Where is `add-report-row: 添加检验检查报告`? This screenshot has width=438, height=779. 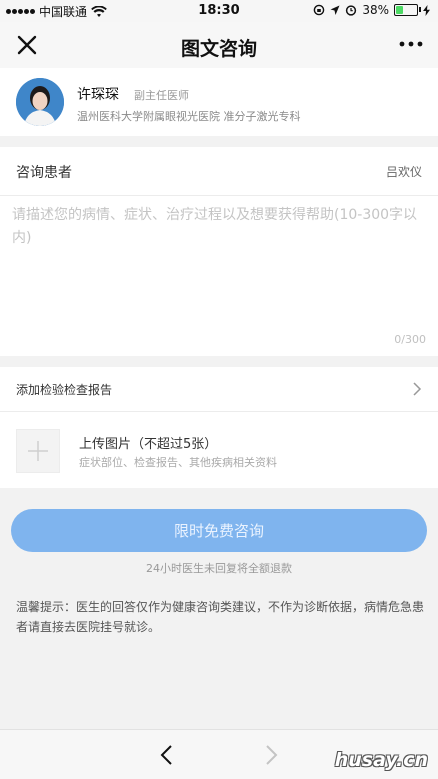
add-report-row: 添加检验检查报告 is located at coordinates (219, 389).